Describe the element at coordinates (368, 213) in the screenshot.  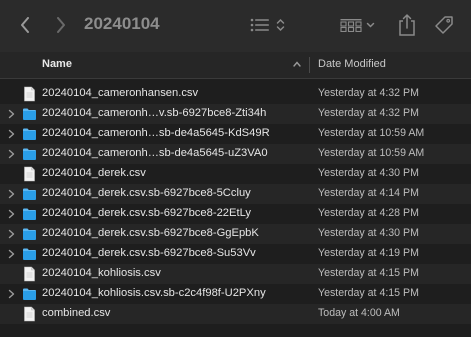
I see `file-date-modified: Yesterday at 4:28 PM` at that location.